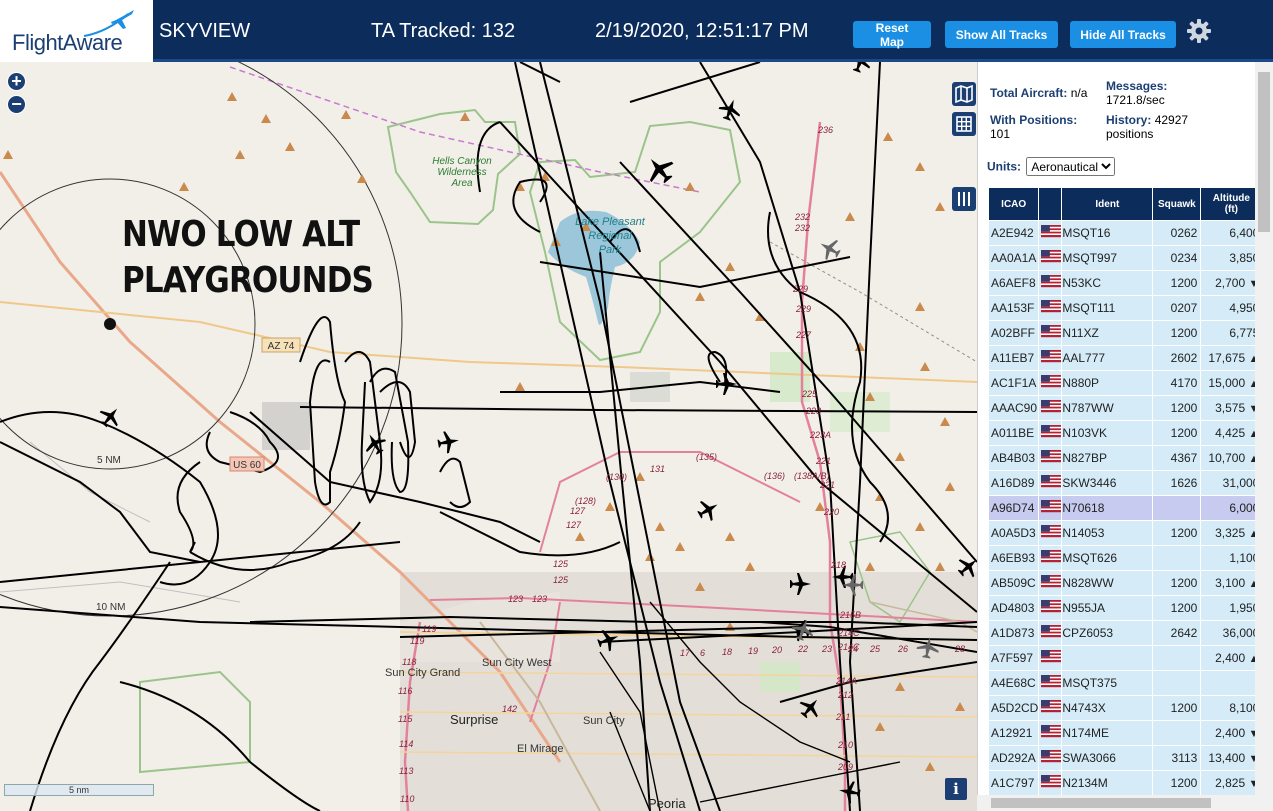 The image size is (1273, 811). I want to click on col-flag, so click(1050, 204).